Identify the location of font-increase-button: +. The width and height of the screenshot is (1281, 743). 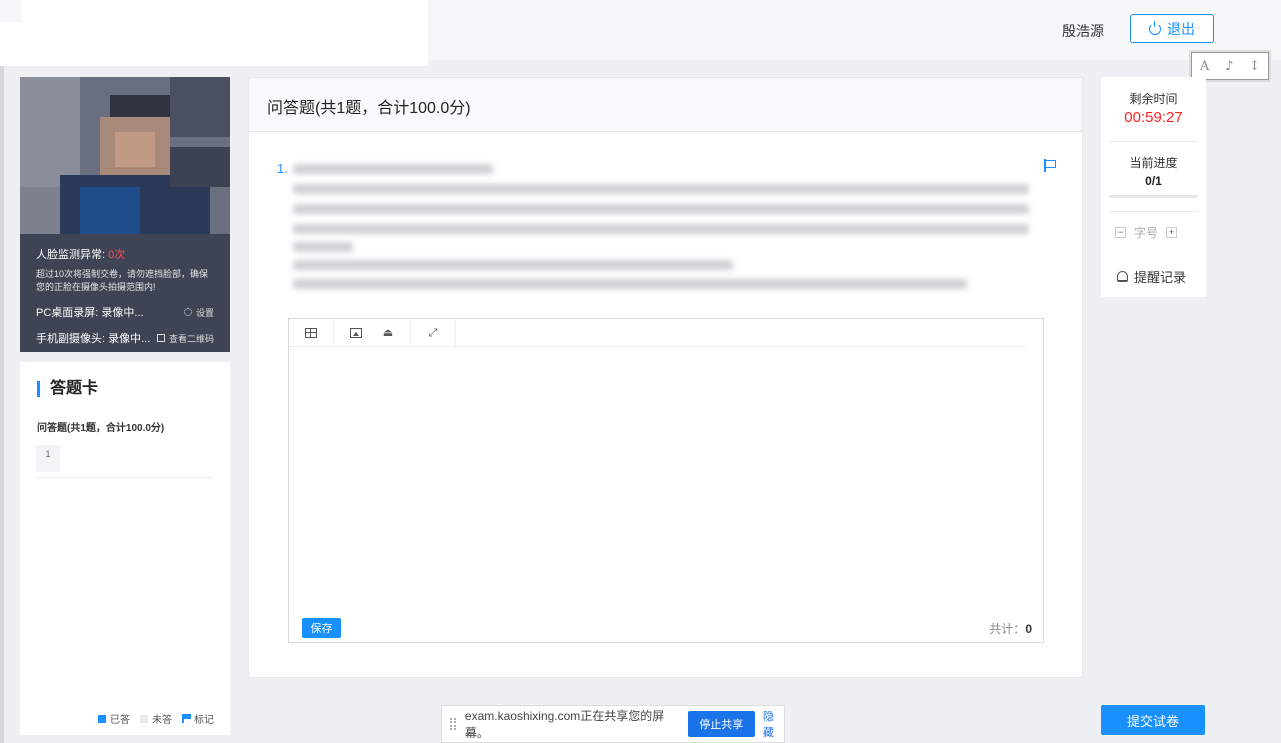
(1172, 232).